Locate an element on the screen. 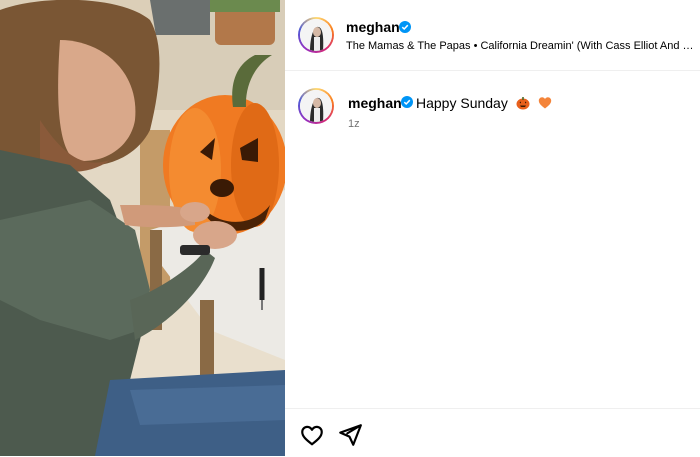  paper-plane-icon is located at coordinates (350, 435).